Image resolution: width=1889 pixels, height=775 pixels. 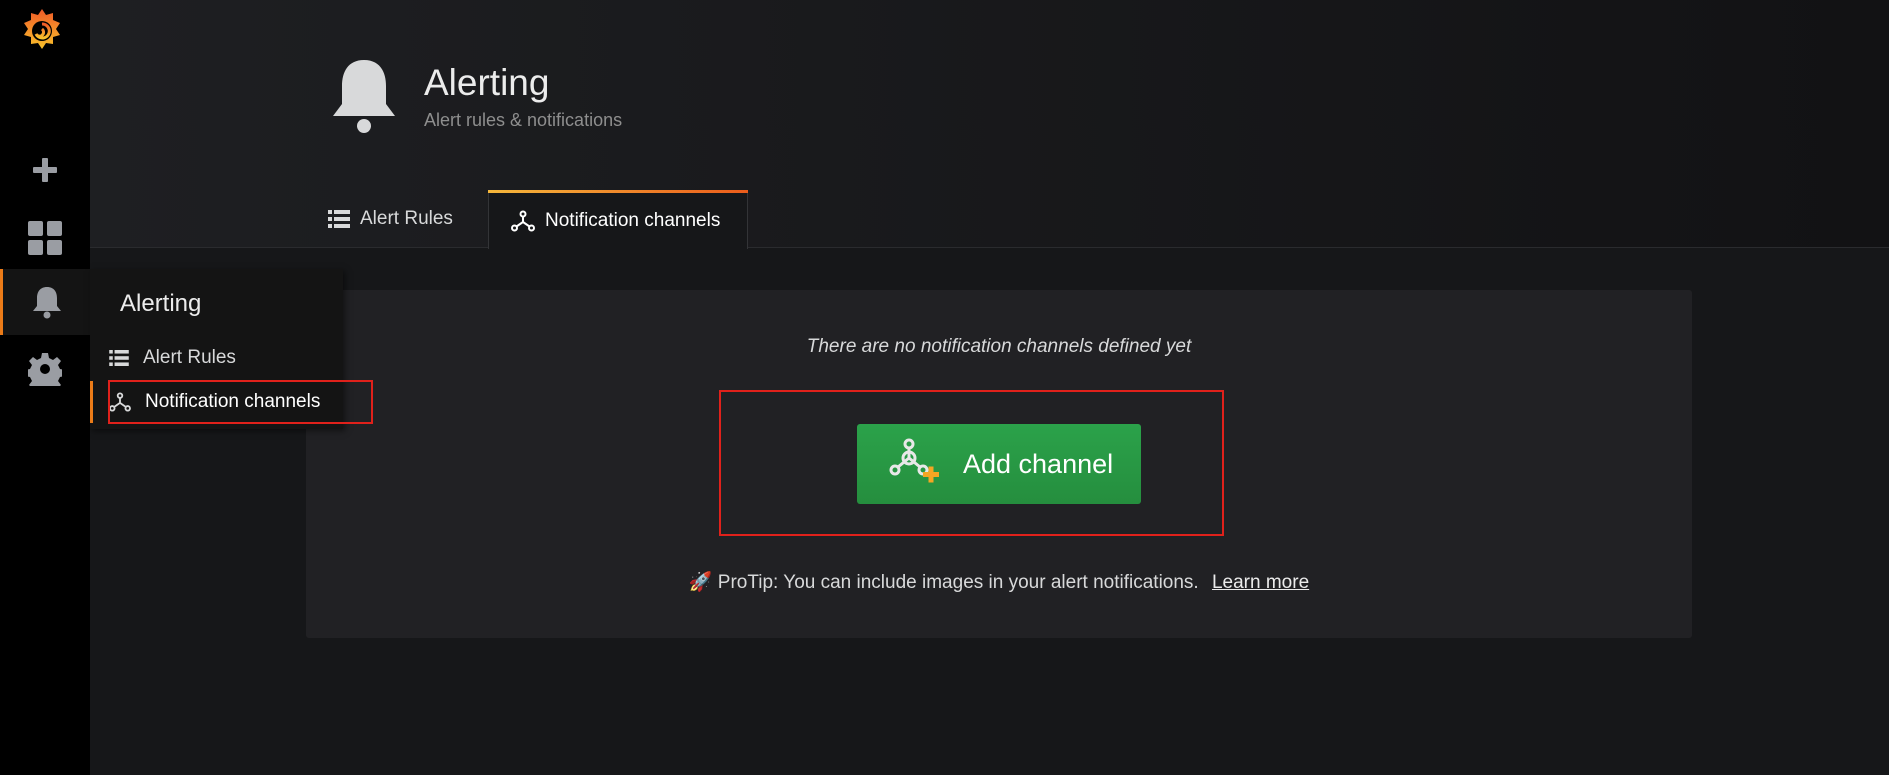 What do you see at coordinates (364, 96) in the screenshot?
I see `page-bell-icon` at bounding box center [364, 96].